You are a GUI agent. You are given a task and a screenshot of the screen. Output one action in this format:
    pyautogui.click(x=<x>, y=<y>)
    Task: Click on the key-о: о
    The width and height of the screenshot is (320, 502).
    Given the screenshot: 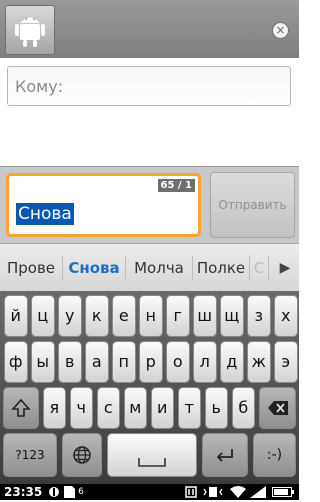 What is the action you would take?
    pyautogui.click(x=178, y=362)
    